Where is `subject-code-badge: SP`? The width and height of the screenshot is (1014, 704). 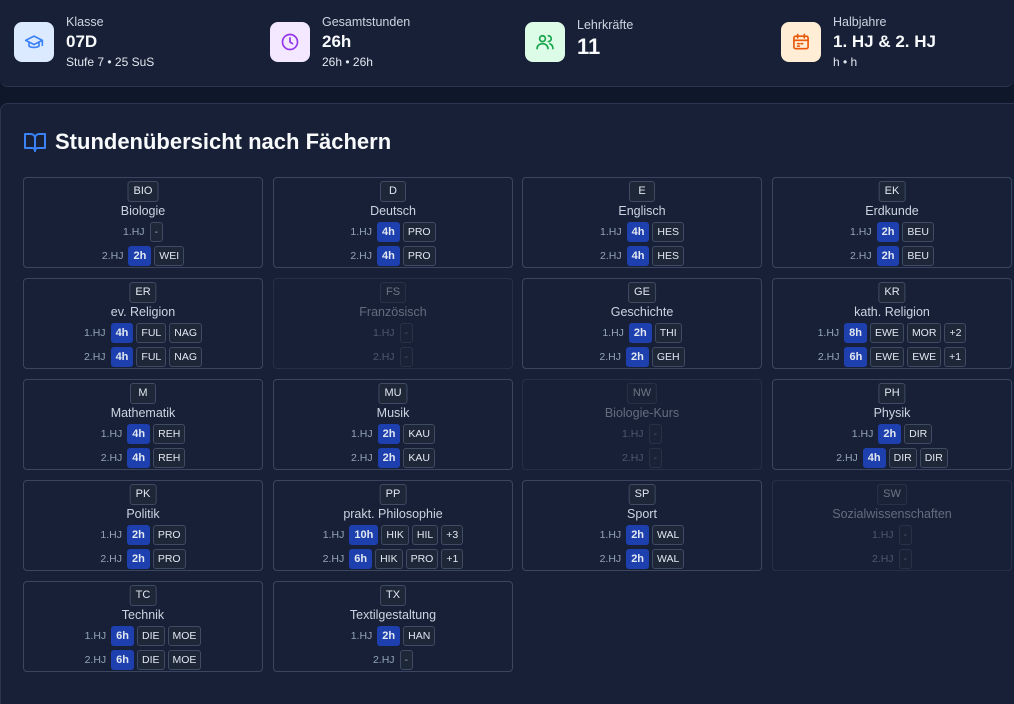 subject-code-badge: SP is located at coordinates (642, 494).